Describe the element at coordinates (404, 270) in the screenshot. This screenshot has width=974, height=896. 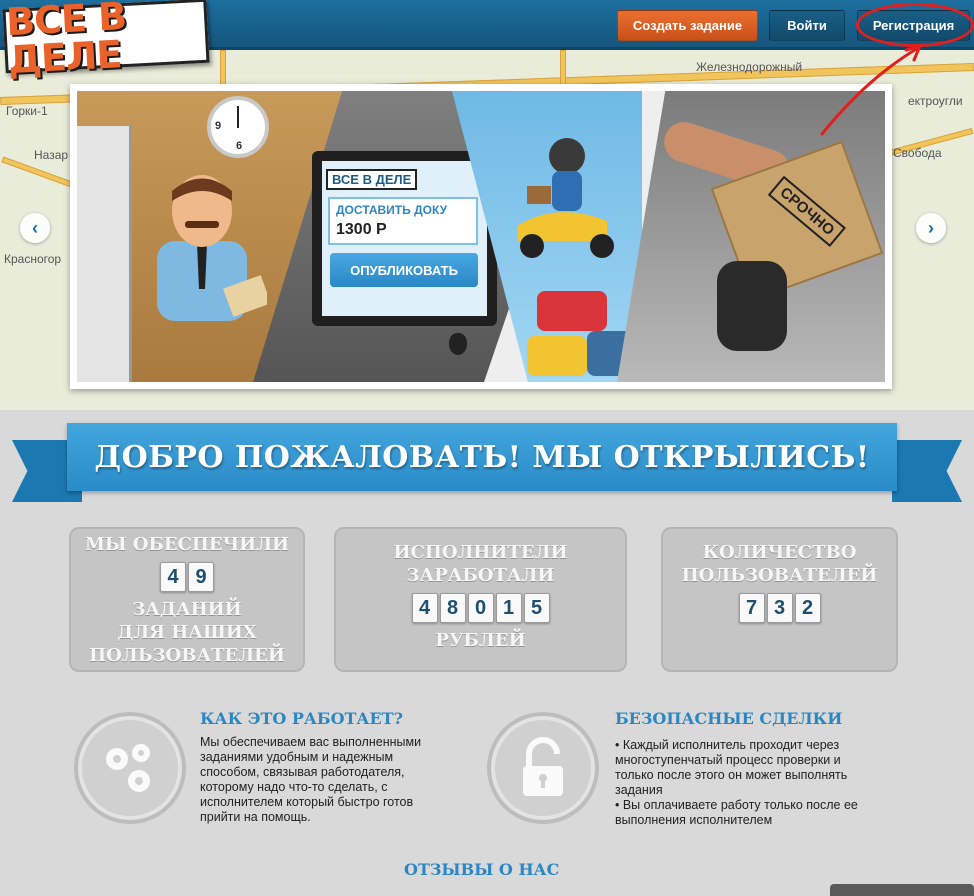
I see `publish-illustration-button: ОПУБЛИКОВАТЬ` at that location.